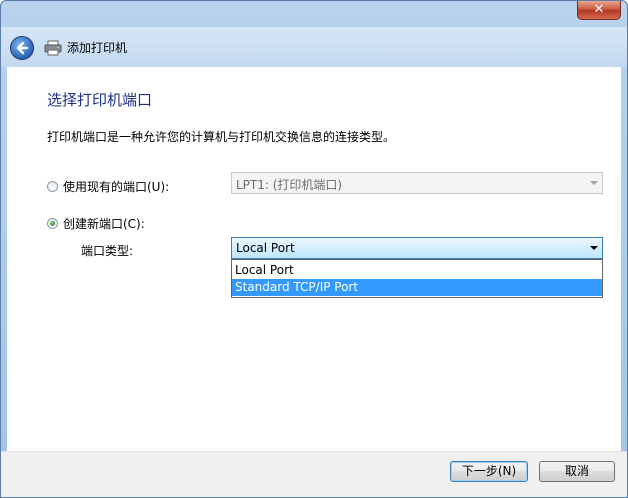 The height and width of the screenshot is (498, 628). What do you see at coordinates (221, 137) in the screenshot?
I see `page-description: 打印机端口是一种允许您的计算机与打印机交换信息的连接类型。` at bounding box center [221, 137].